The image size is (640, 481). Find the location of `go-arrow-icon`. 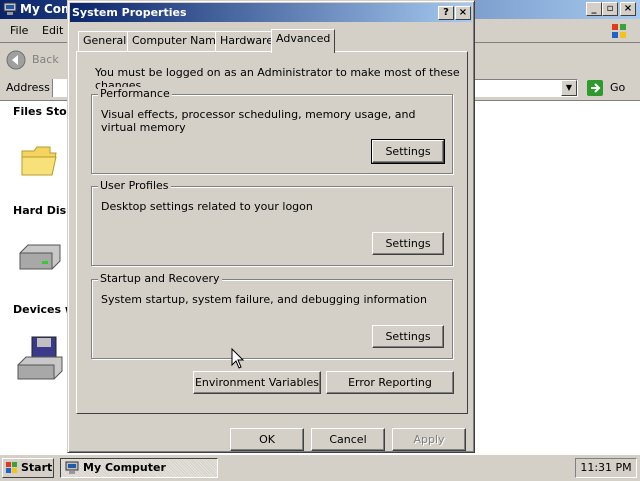

go-arrow-icon is located at coordinates (595, 88).